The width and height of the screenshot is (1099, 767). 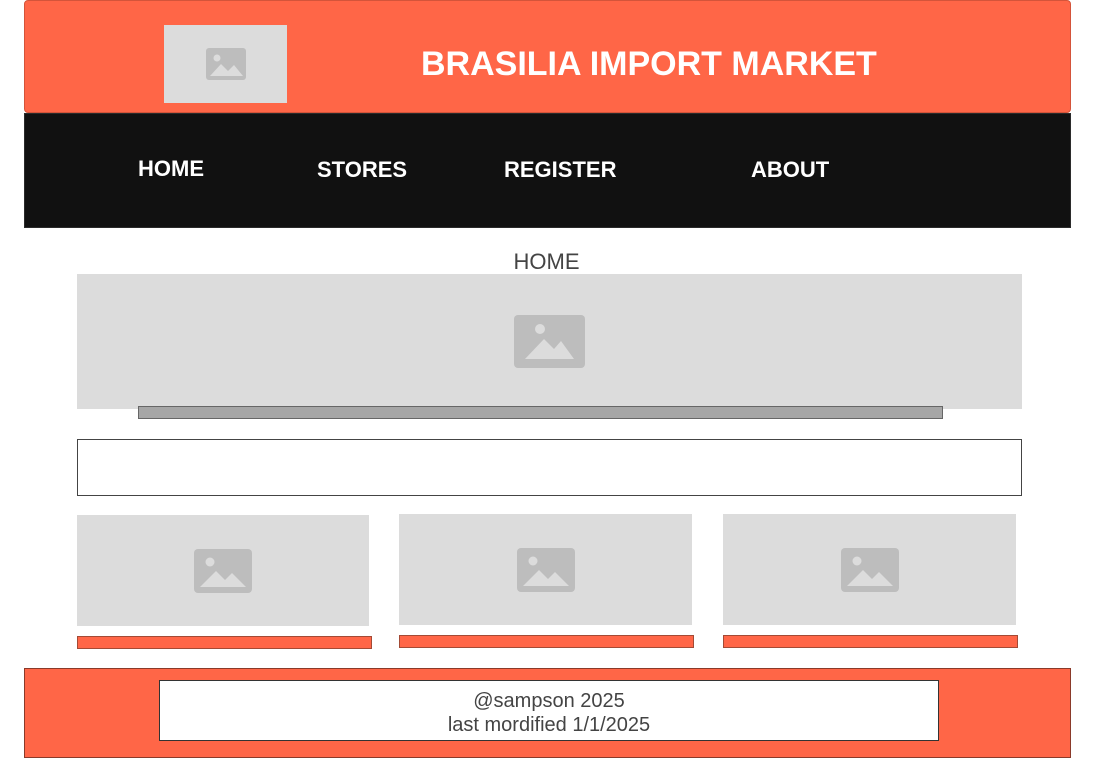 What do you see at coordinates (362, 170) in the screenshot?
I see `nav-item-stores: STORES` at bounding box center [362, 170].